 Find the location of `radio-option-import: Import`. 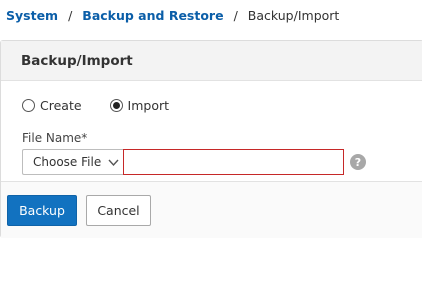

radio-option-import: Import is located at coordinates (139, 105).